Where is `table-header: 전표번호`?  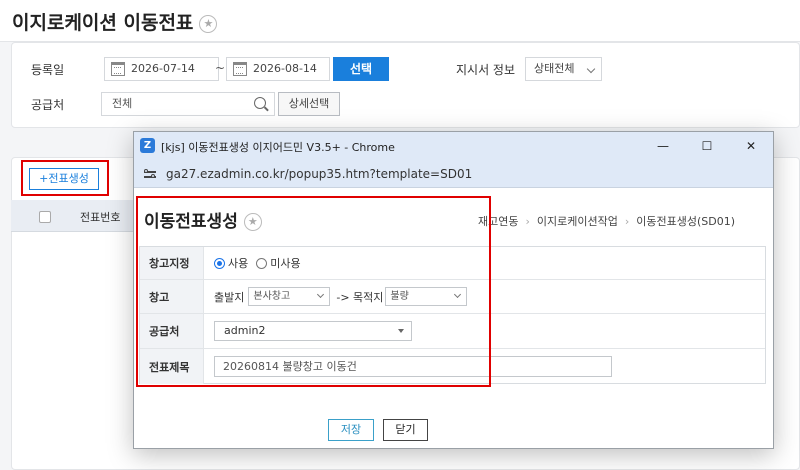 table-header: 전표번호 is located at coordinates (76, 216).